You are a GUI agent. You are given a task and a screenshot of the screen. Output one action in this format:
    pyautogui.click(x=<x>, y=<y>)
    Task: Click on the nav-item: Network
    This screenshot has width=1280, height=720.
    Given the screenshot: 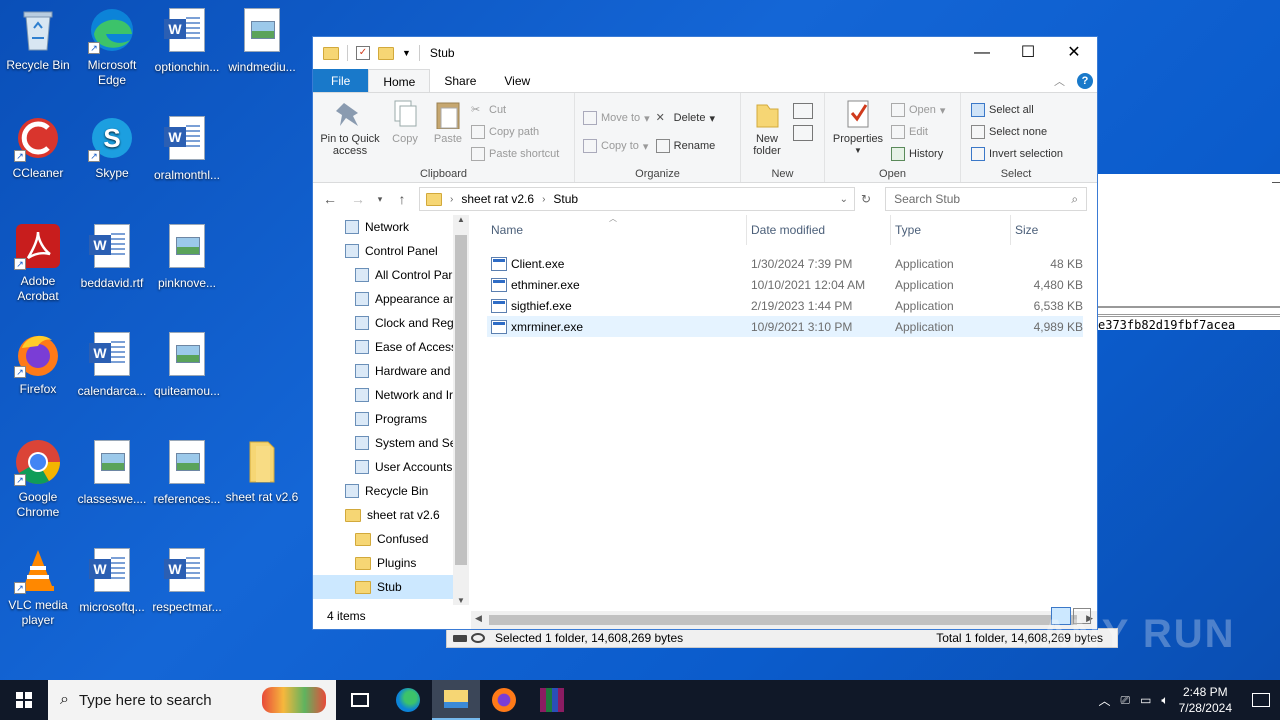 What is the action you would take?
    pyautogui.click(x=391, y=227)
    